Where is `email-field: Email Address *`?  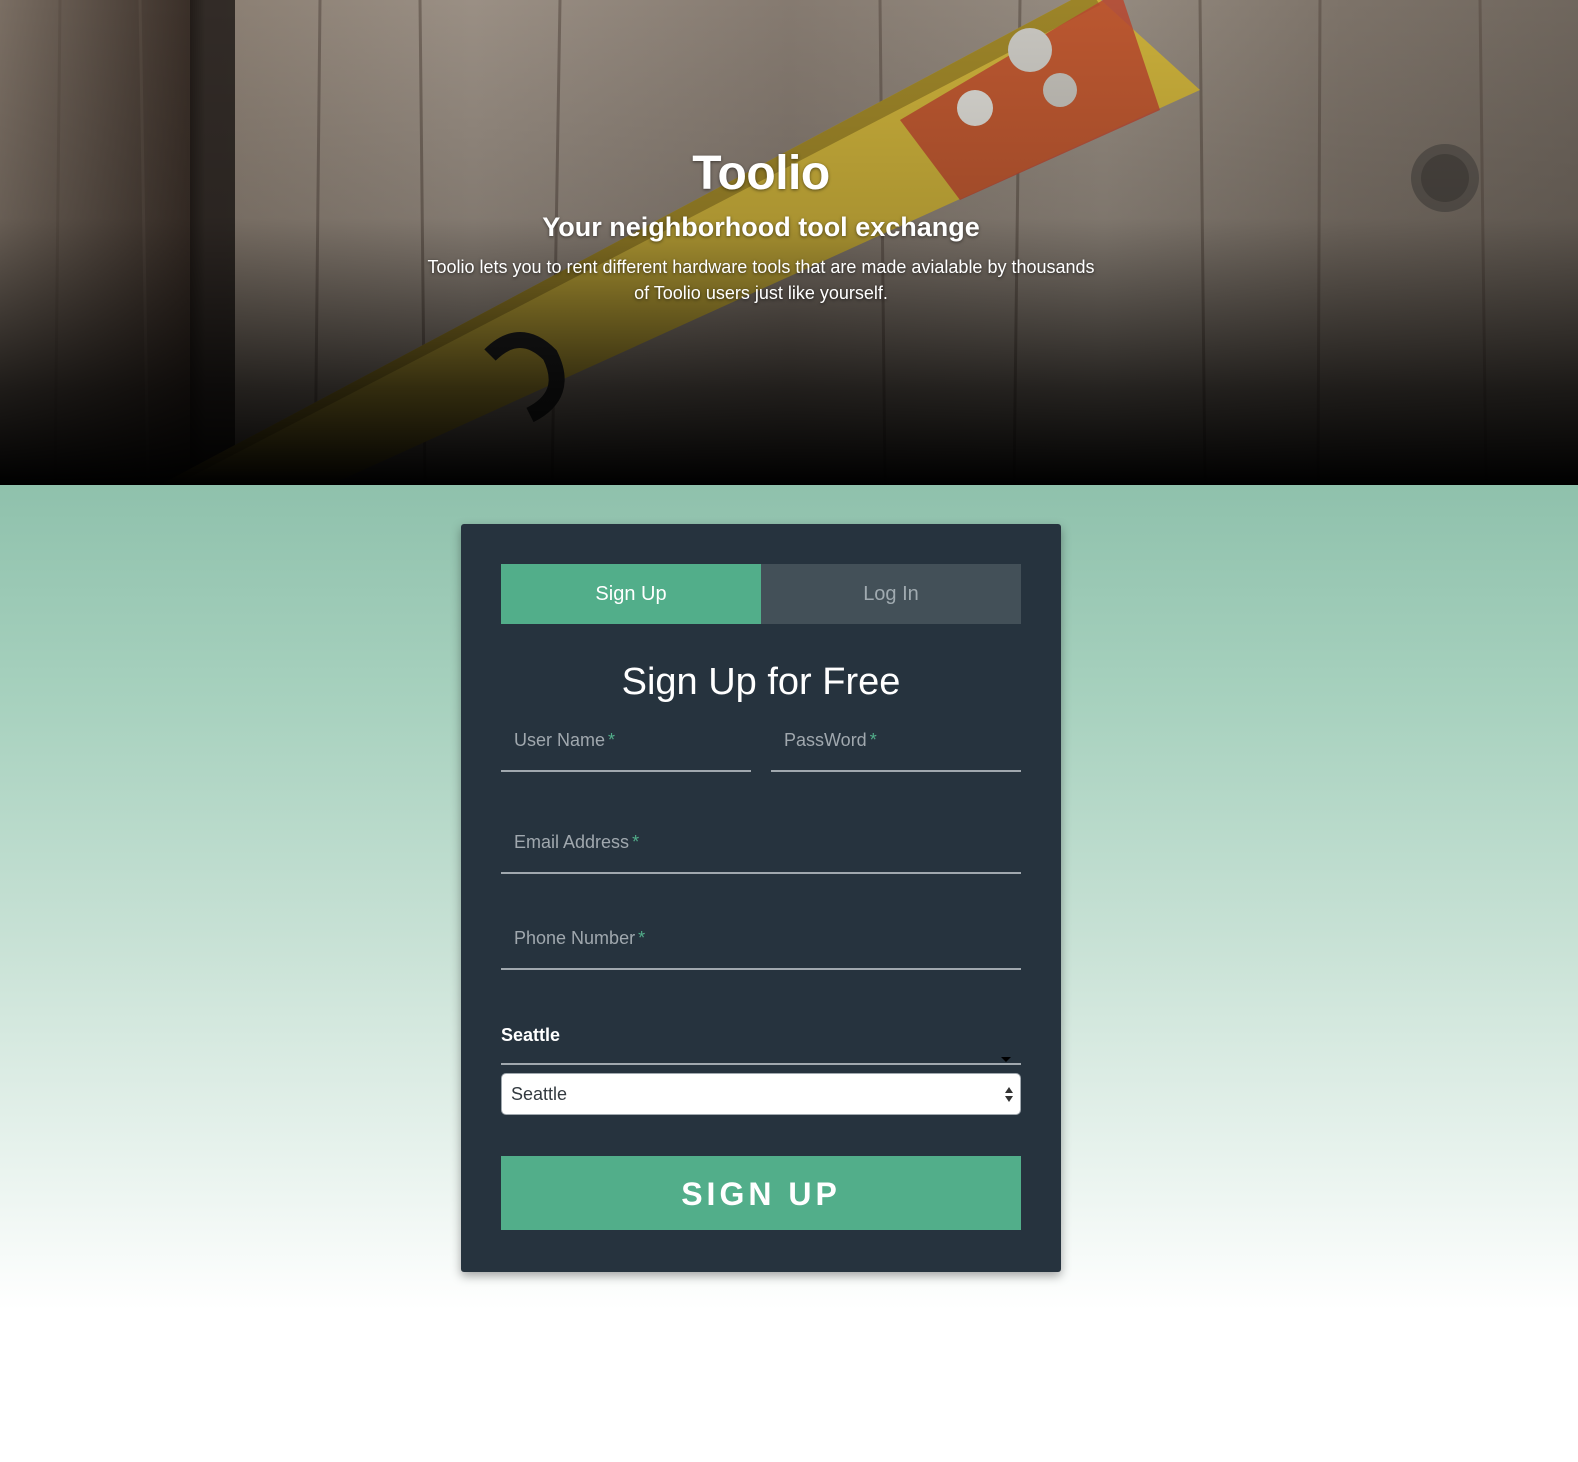
email-field: Email Address * is located at coordinates (761, 847).